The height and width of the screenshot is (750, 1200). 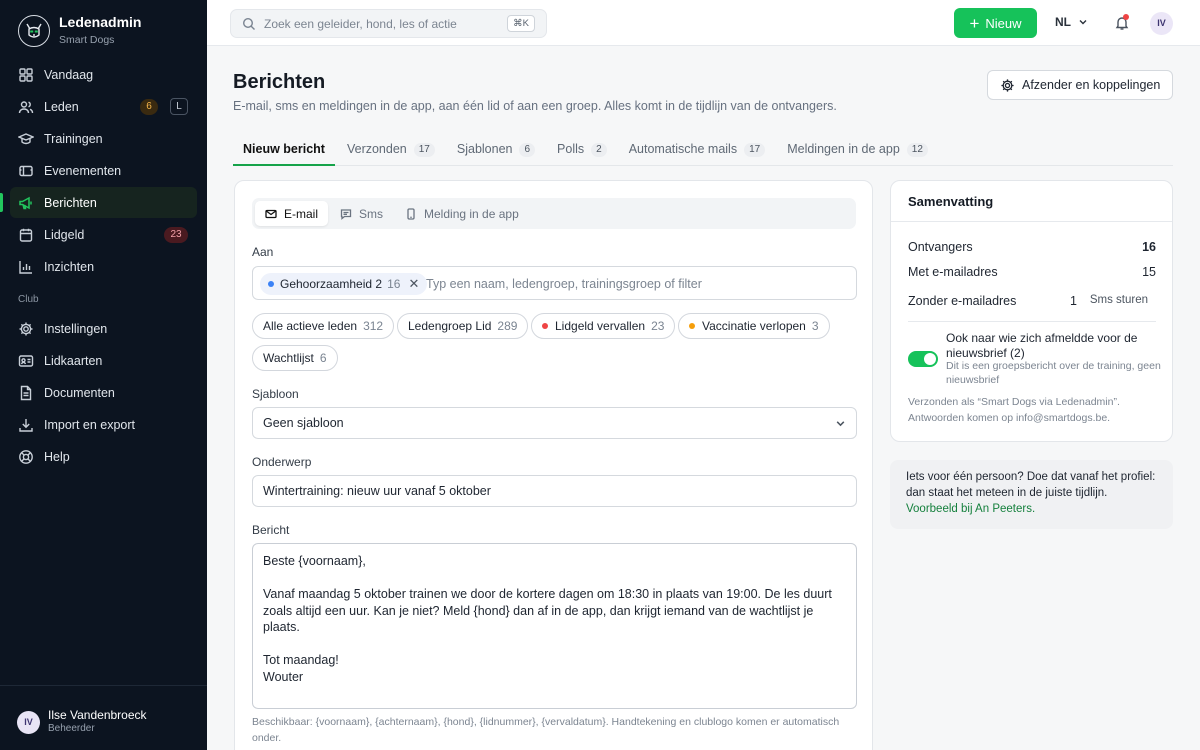 I want to click on tab-count: 2, so click(x=599, y=150).